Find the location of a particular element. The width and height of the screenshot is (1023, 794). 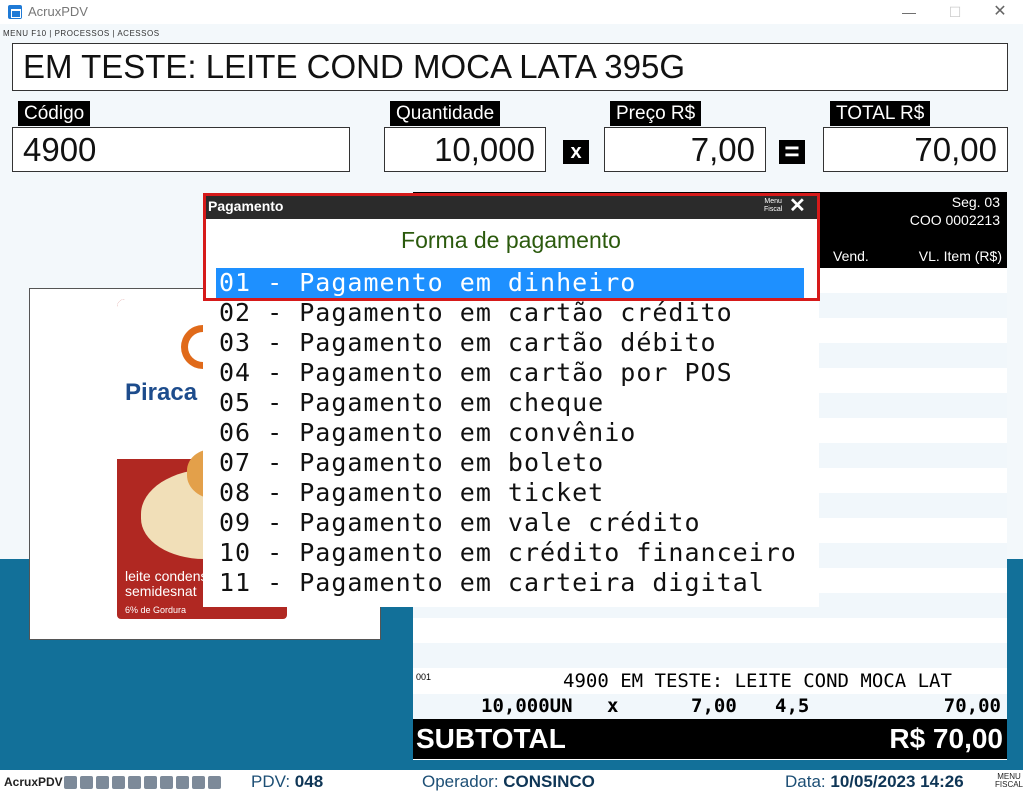

receipt-item-row: 001 4900 EM TESTE: LEITE COND MOCA LAT is located at coordinates (710, 681).